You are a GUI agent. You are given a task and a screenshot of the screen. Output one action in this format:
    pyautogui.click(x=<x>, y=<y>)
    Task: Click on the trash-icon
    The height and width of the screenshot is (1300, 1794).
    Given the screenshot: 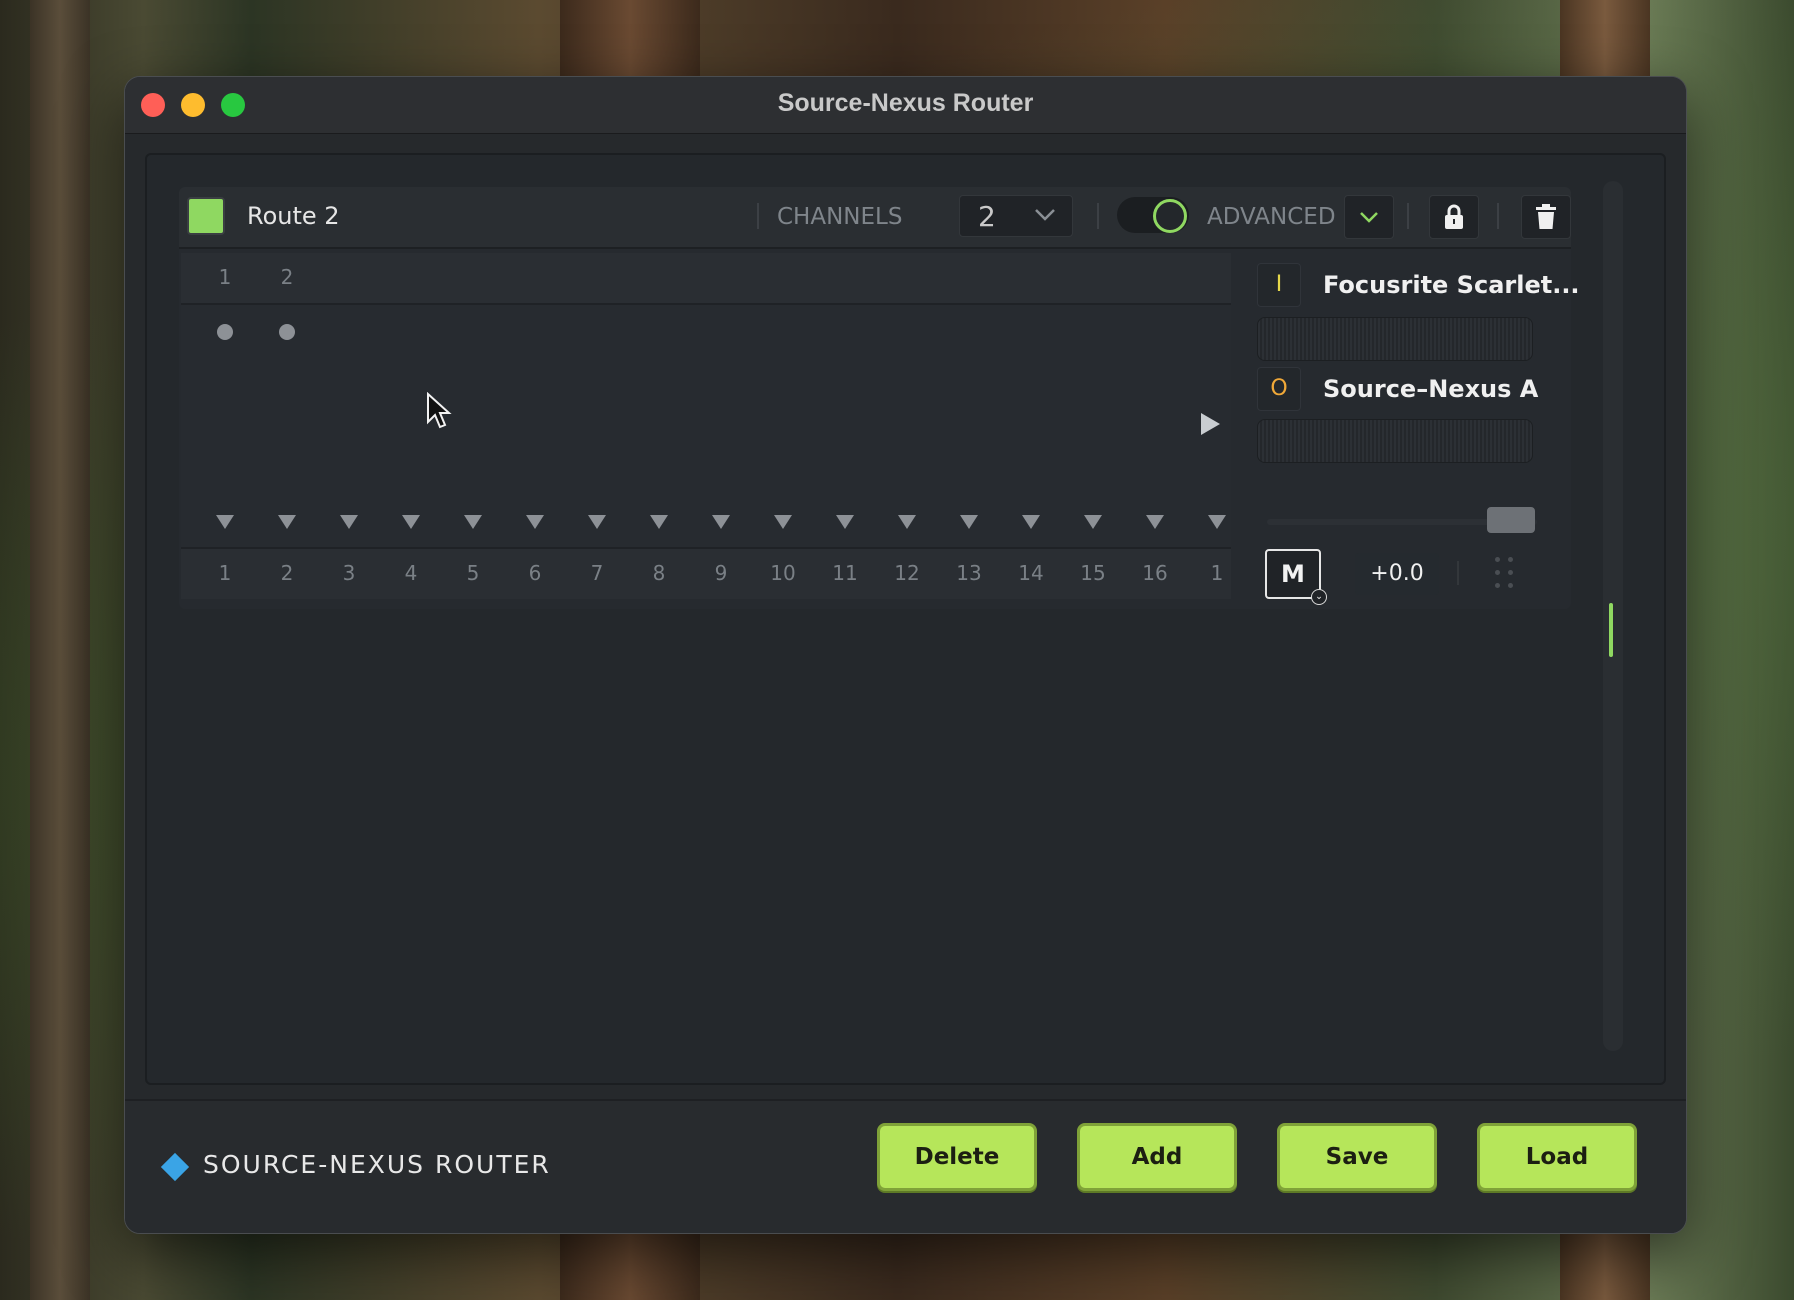 What is the action you would take?
    pyautogui.click(x=1546, y=216)
    